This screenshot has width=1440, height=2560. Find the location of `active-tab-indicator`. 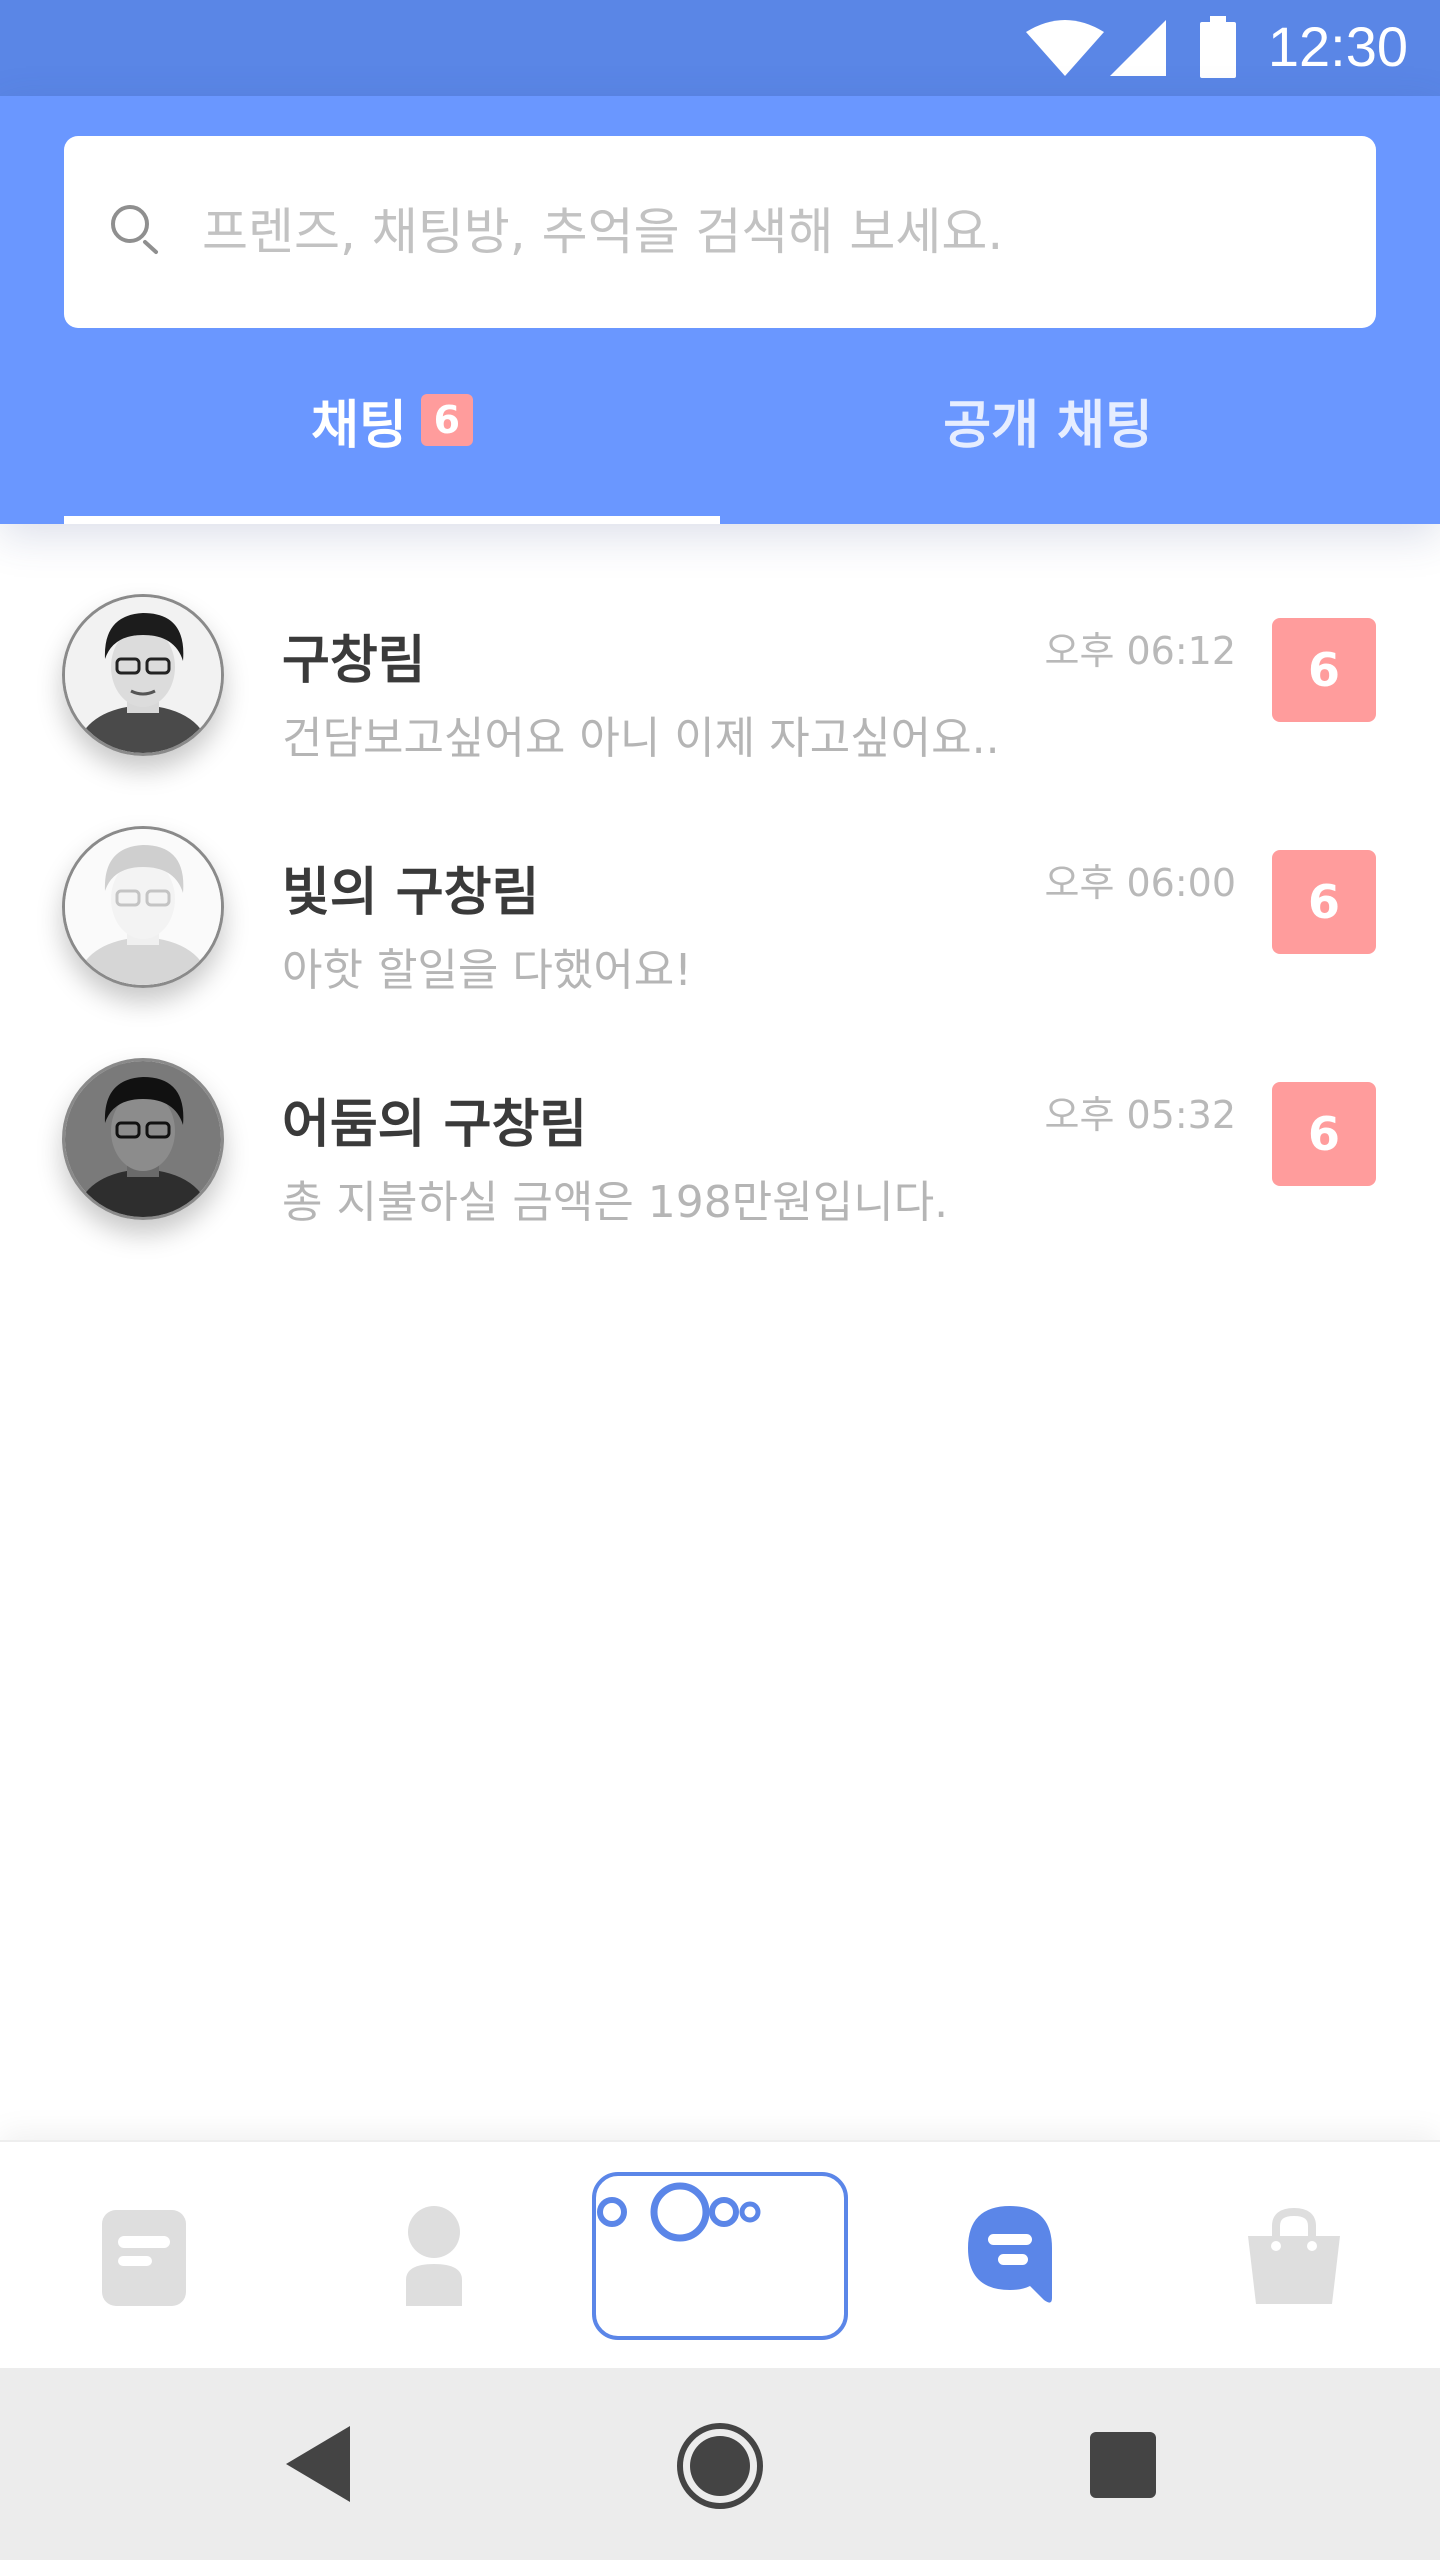

active-tab-indicator is located at coordinates (392, 520).